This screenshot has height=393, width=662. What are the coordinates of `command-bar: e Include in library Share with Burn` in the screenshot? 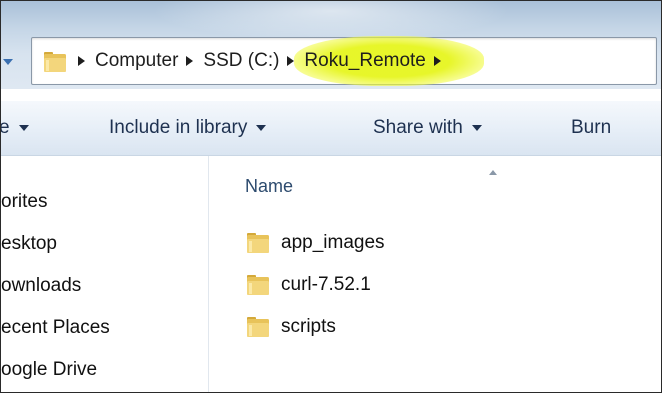 It's located at (331, 128).